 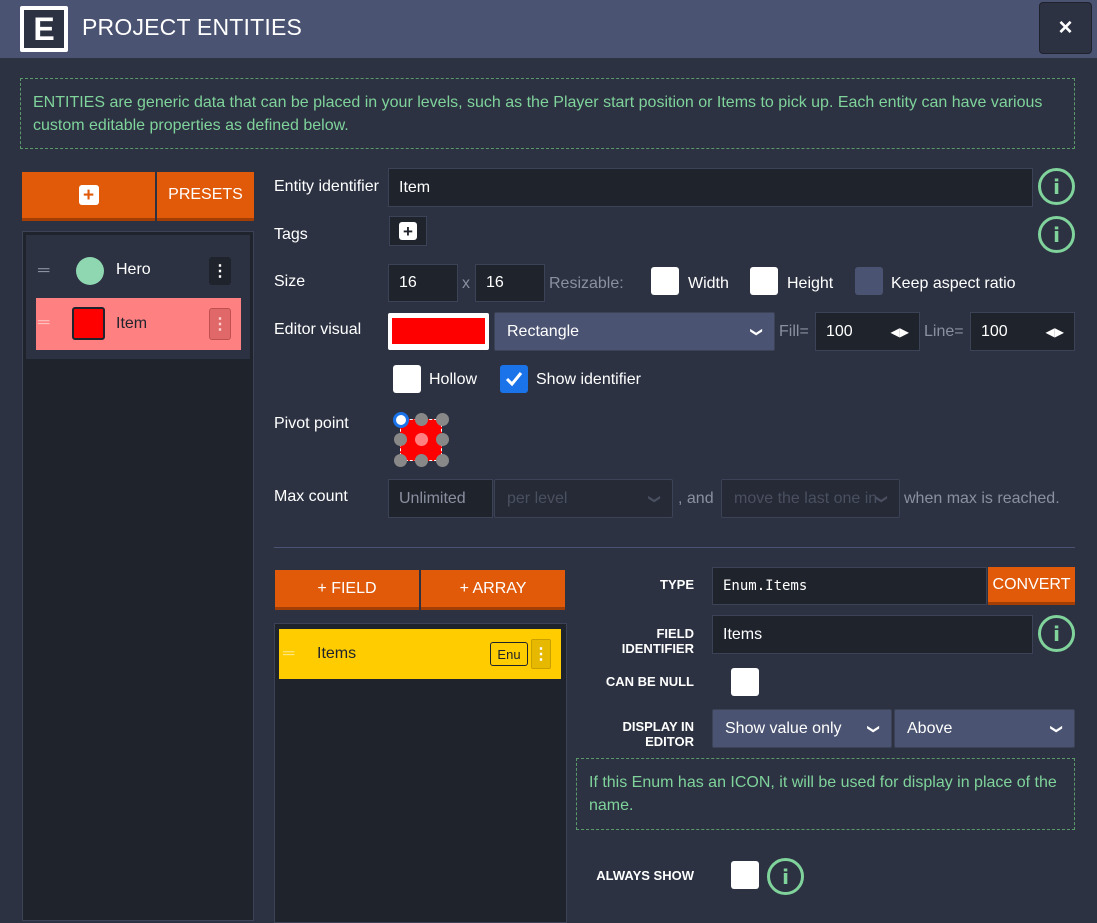 I want to click on hollow-checkbox, so click(x=407, y=379).